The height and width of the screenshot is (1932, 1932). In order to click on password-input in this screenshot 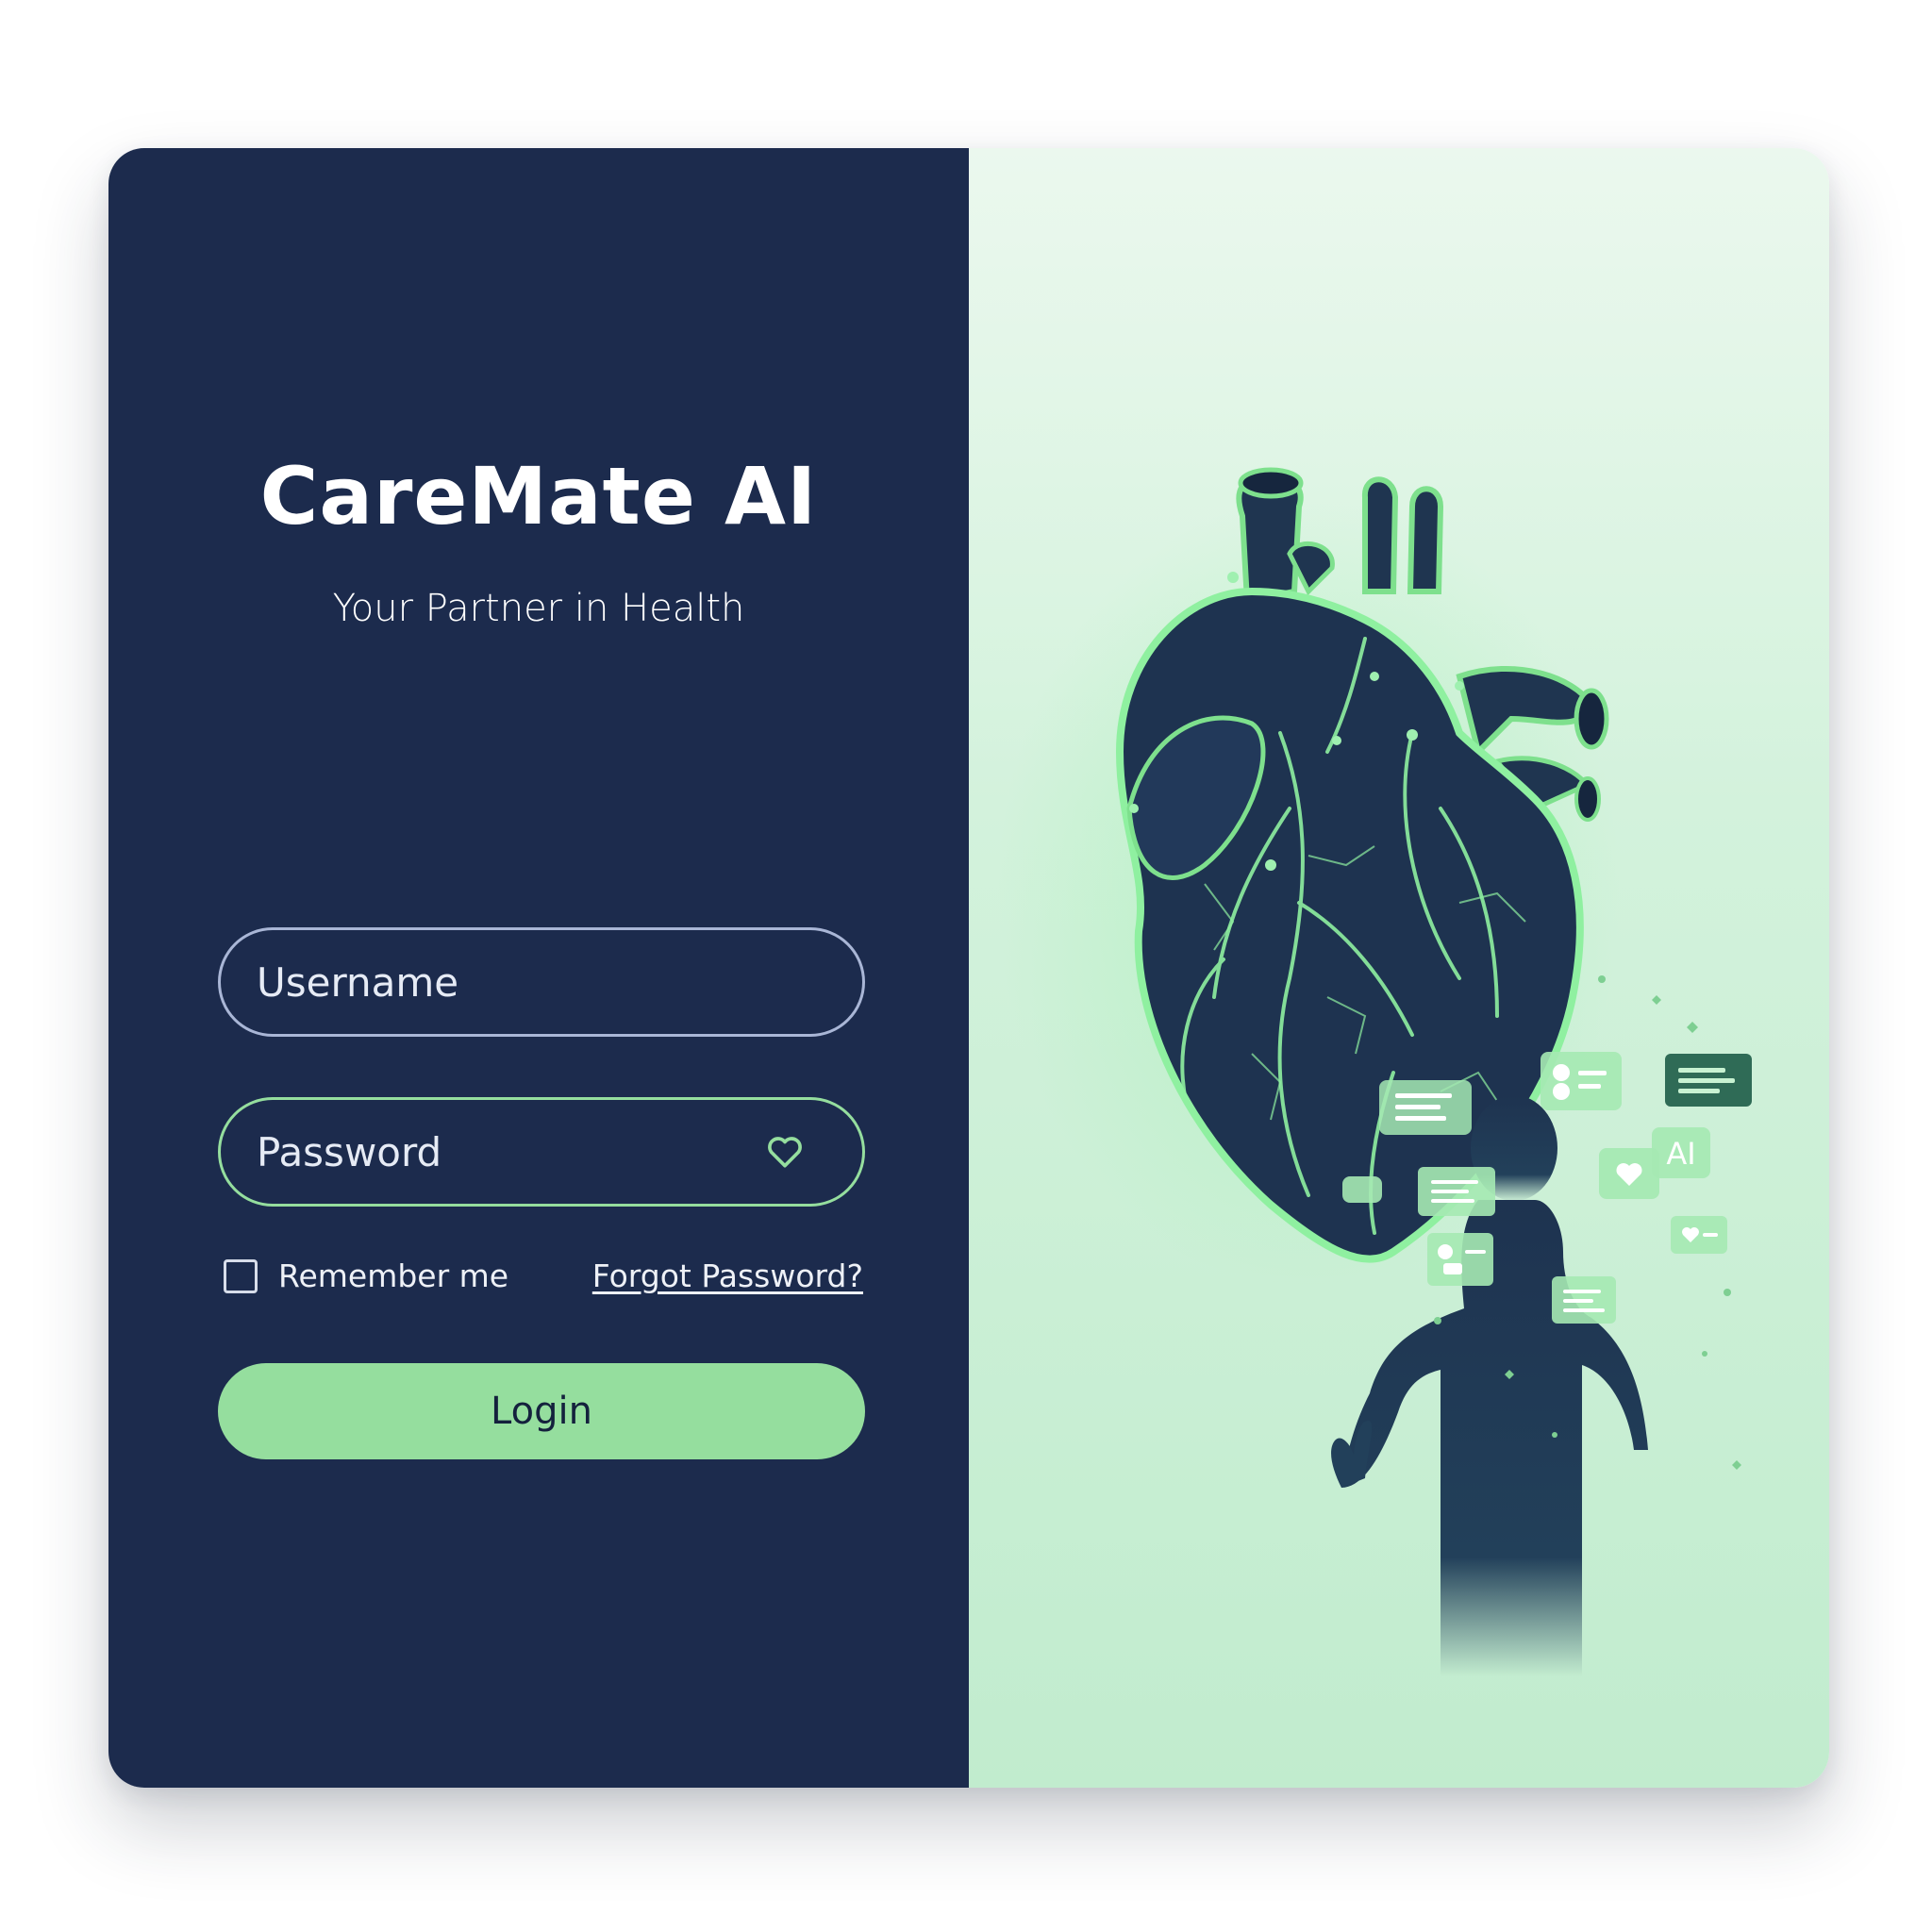, I will do `click(511, 1152)`.